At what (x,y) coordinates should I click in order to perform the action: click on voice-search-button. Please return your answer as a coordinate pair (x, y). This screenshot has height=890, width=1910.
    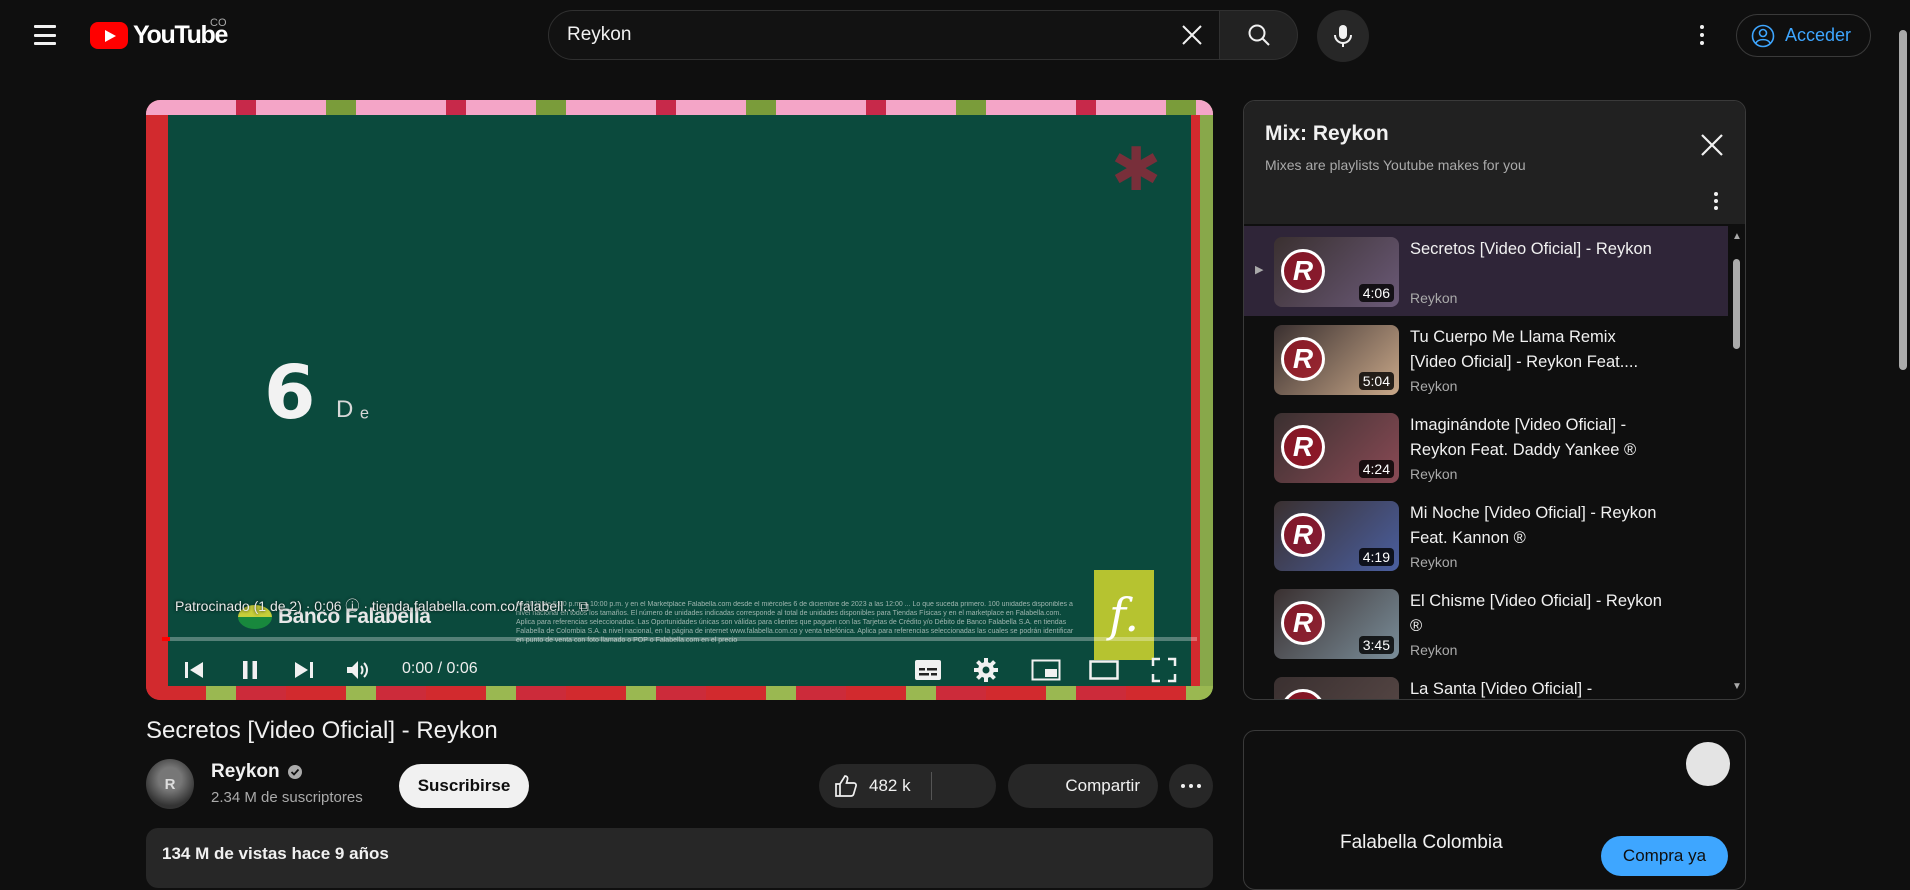
    Looking at the image, I should click on (1343, 36).